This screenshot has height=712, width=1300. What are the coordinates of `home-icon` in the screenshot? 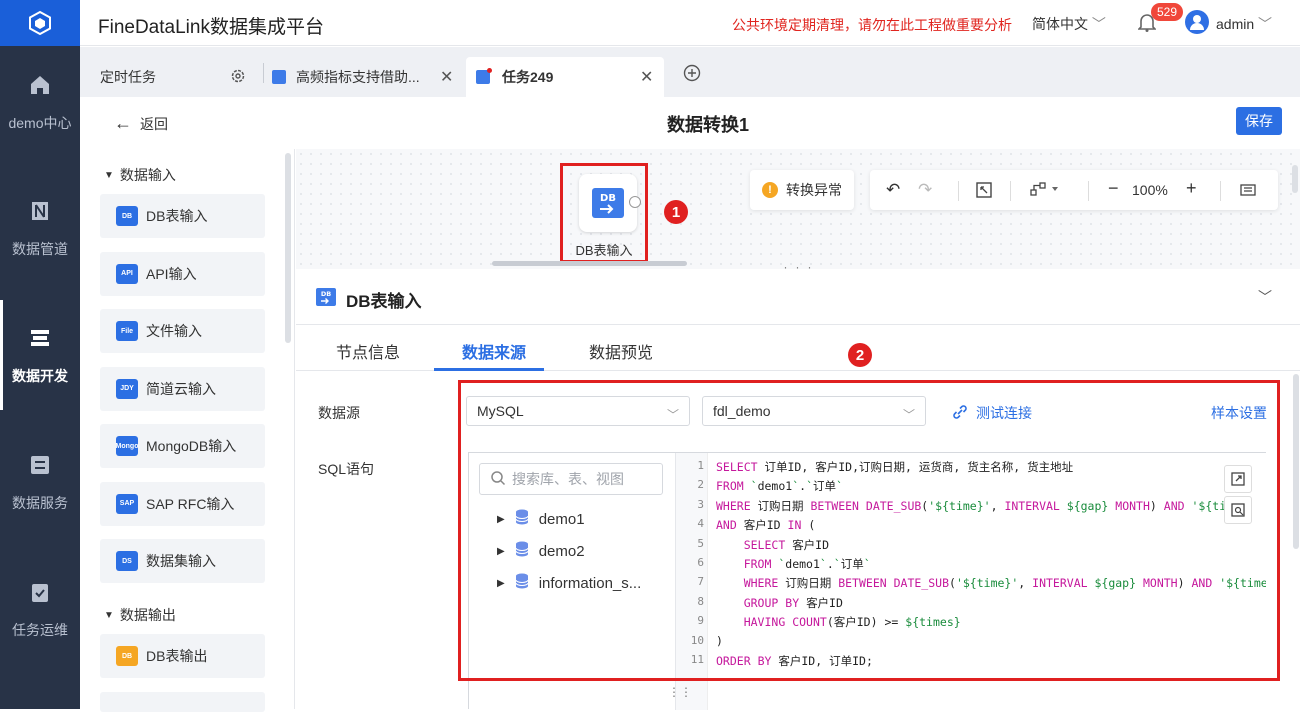 It's located at (40, 85).